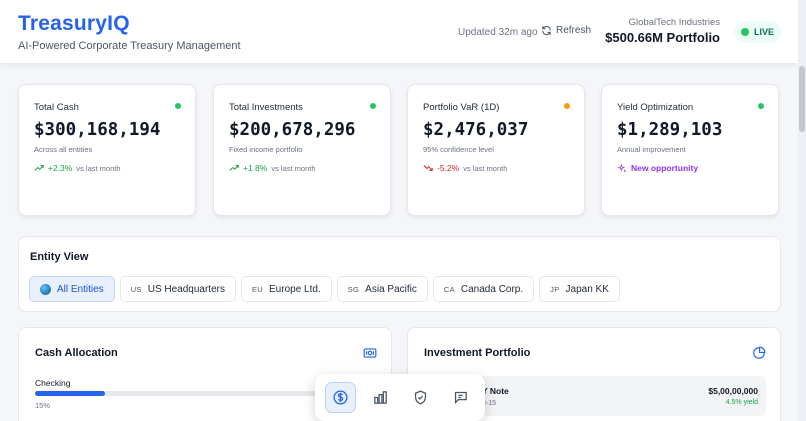 This screenshot has height=421, width=806. I want to click on investment-yield: 4.5% yield, so click(741, 402).